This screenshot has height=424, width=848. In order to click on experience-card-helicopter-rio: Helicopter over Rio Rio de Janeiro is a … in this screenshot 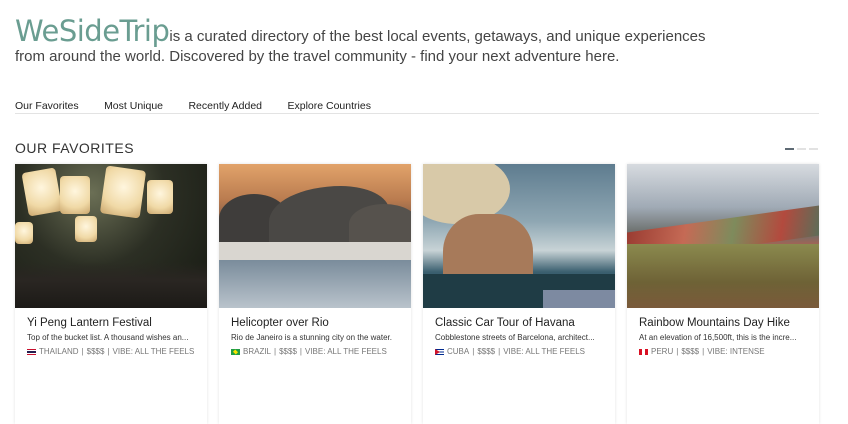, I will do `click(315, 294)`.